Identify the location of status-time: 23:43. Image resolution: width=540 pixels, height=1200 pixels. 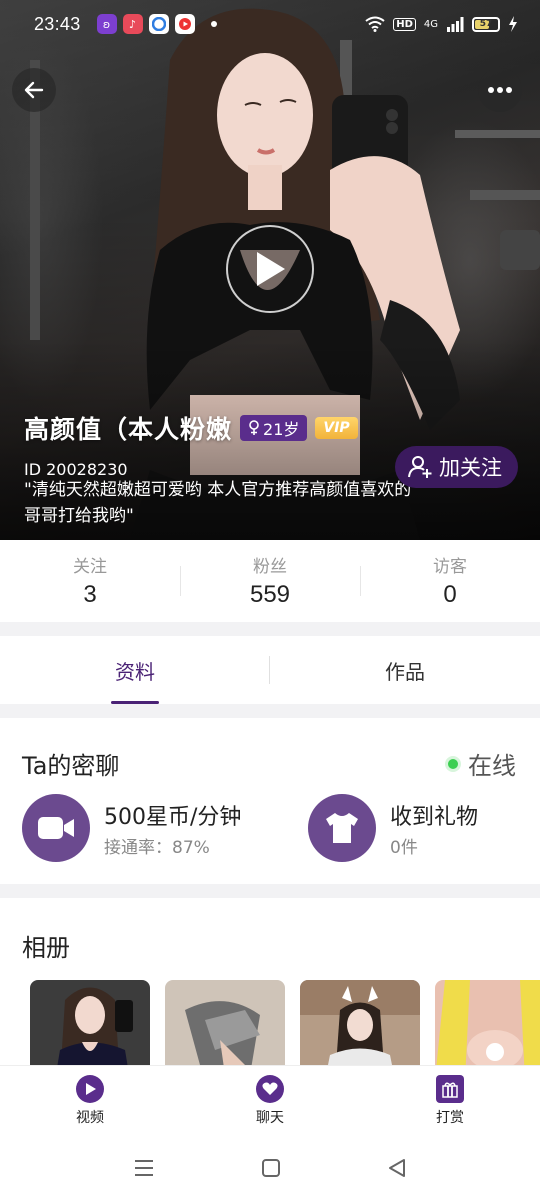
(57, 23).